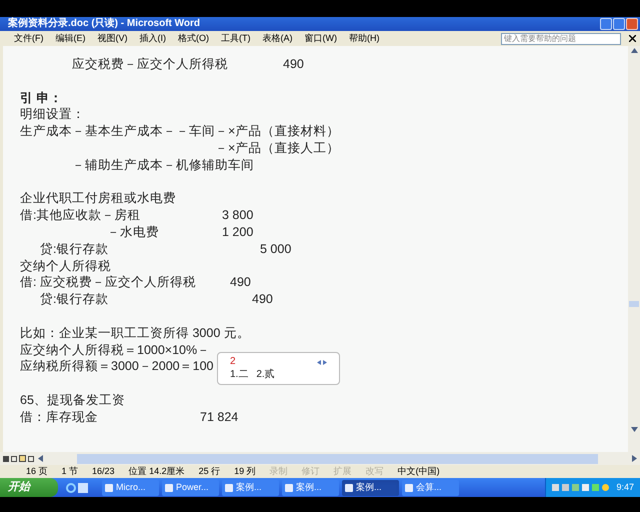 The image size is (640, 512). Describe the element at coordinates (619, 24) in the screenshot. I see `maximize-button` at that location.